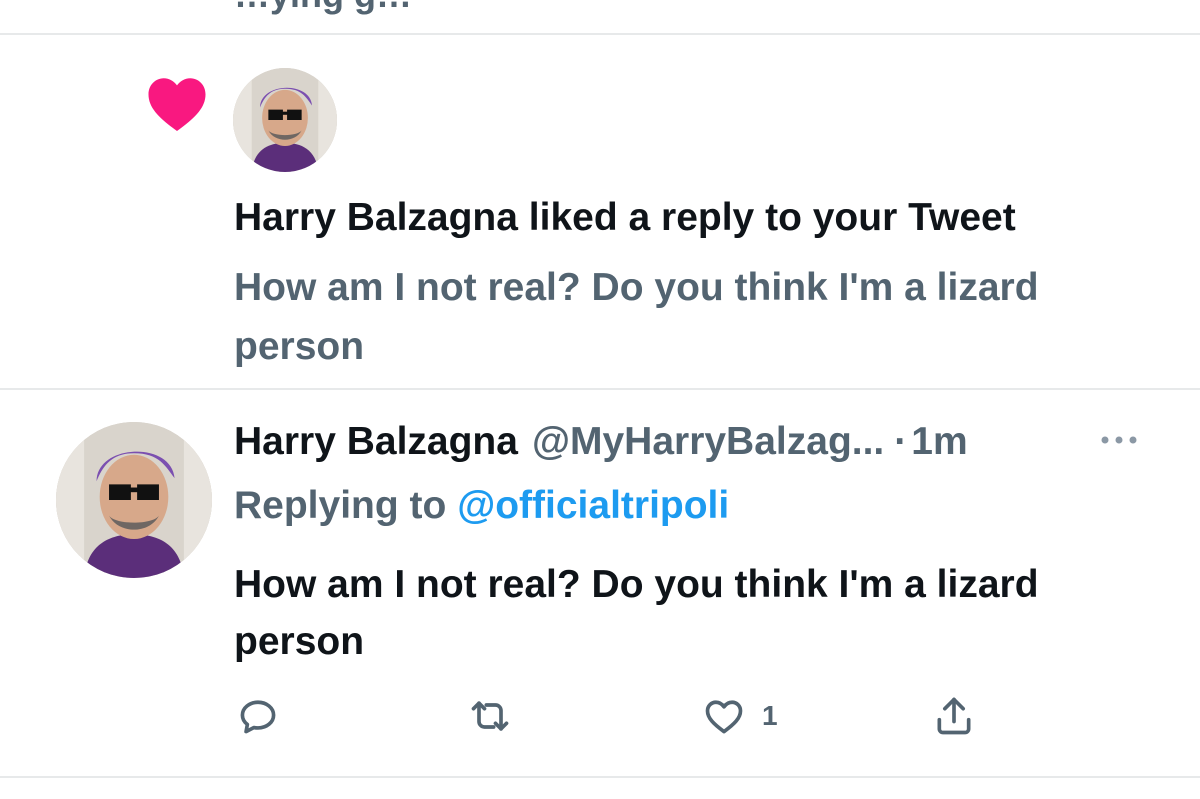 The width and height of the screenshot is (1200, 799). What do you see at coordinates (600, 34) in the screenshot?
I see `divider-top` at bounding box center [600, 34].